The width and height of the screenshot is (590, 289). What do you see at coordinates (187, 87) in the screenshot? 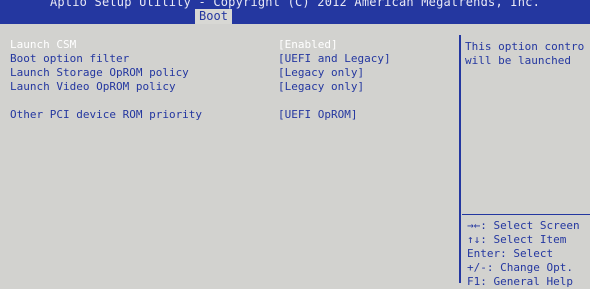
I see `setting-launch-video-oprom-policy: Launch Video OpROM policy [Legacy only]` at bounding box center [187, 87].